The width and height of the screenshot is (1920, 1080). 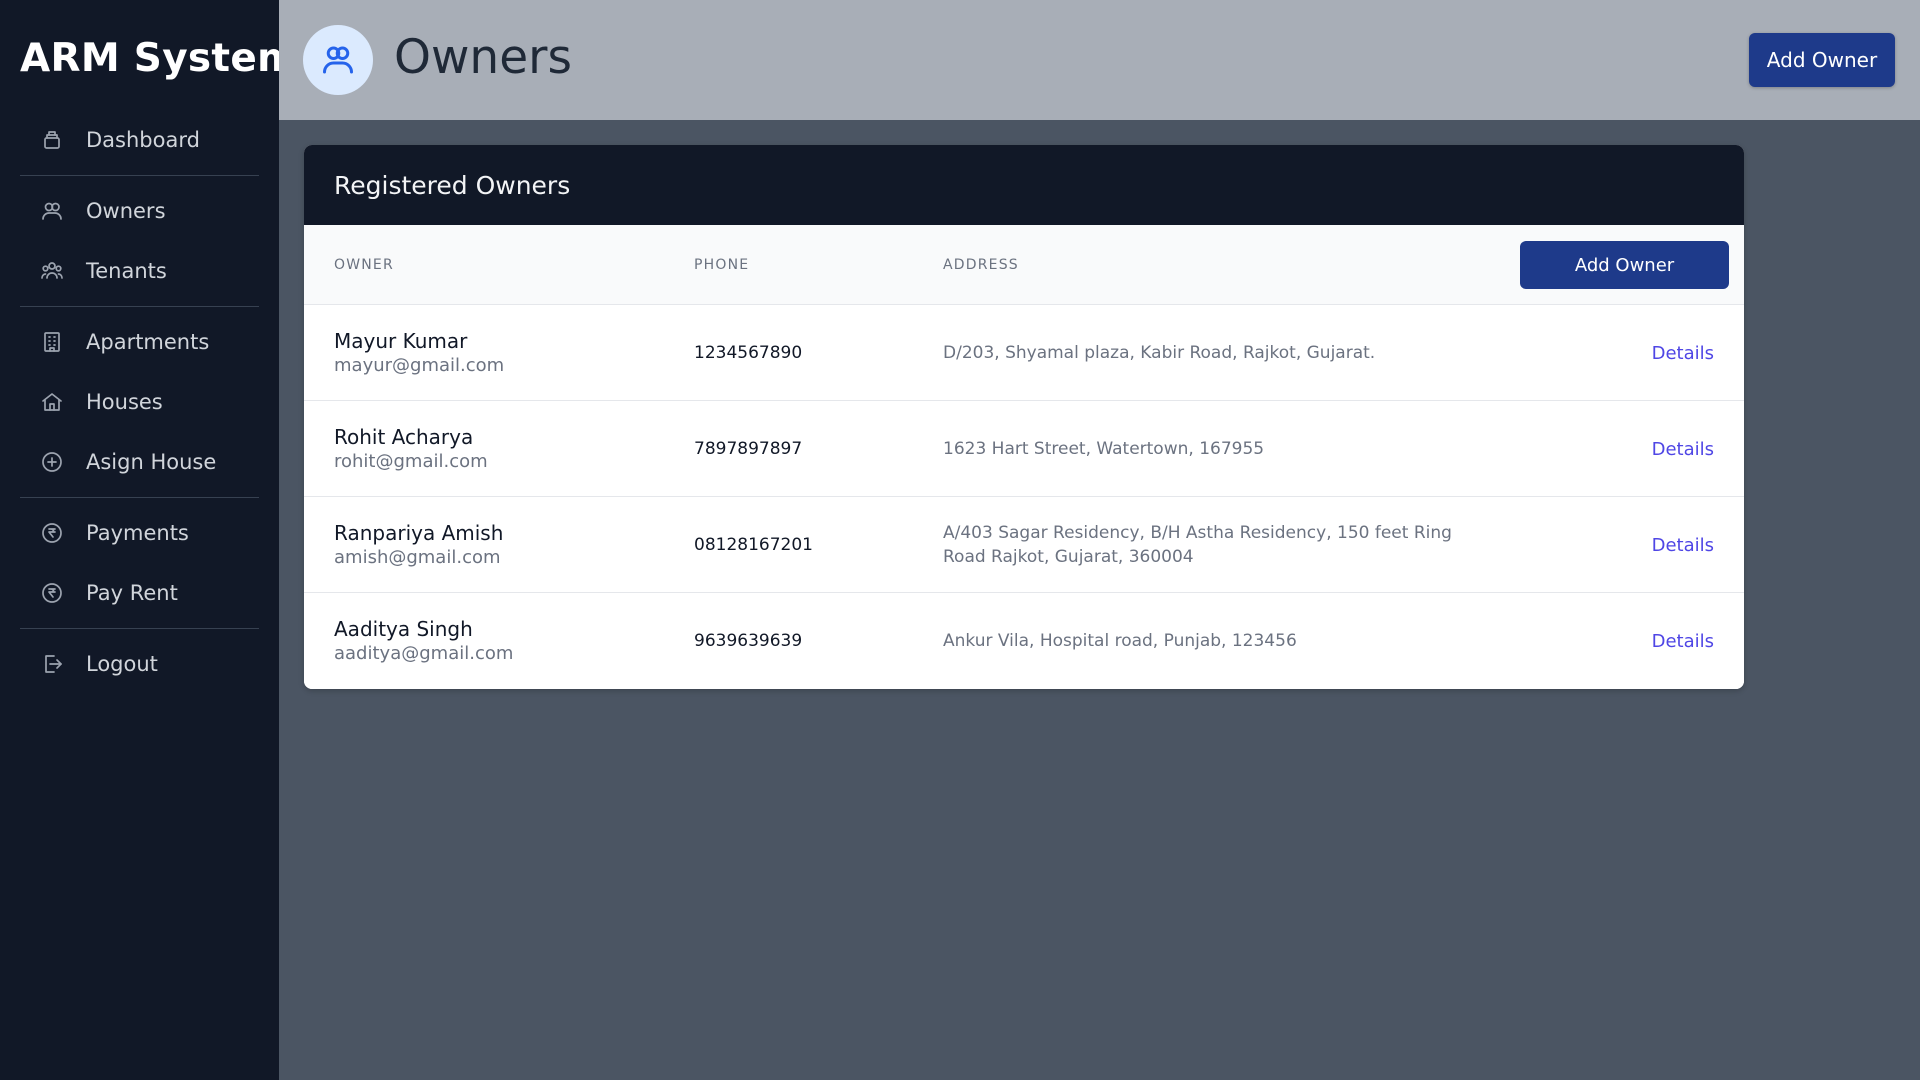 I want to click on owner-cell: Aaditya Singh aaditya@gmail.com, so click(x=504, y=641).